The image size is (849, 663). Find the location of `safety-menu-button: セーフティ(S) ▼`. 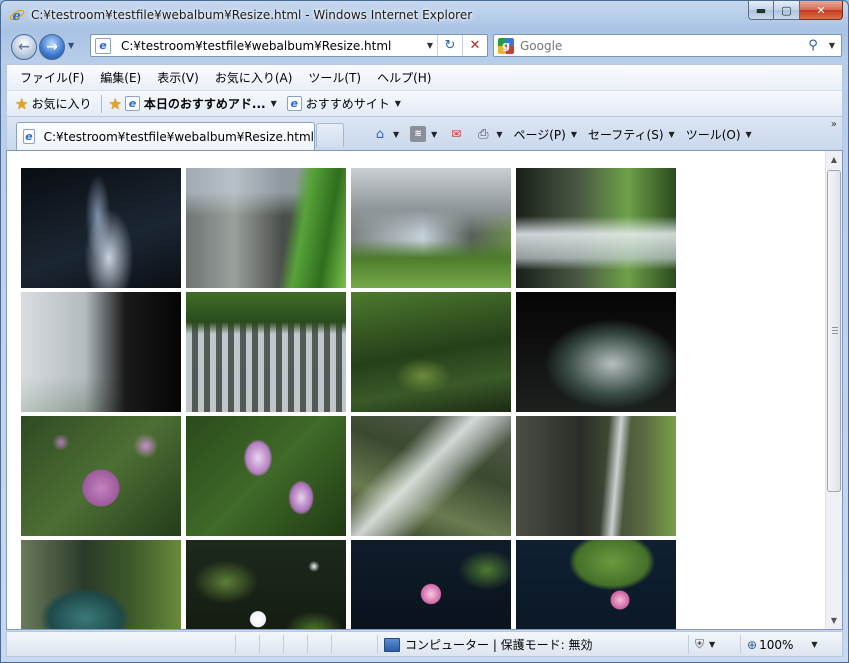

safety-menu-button: セーフティ(S) ▼ is located at coordinates (631, 134).